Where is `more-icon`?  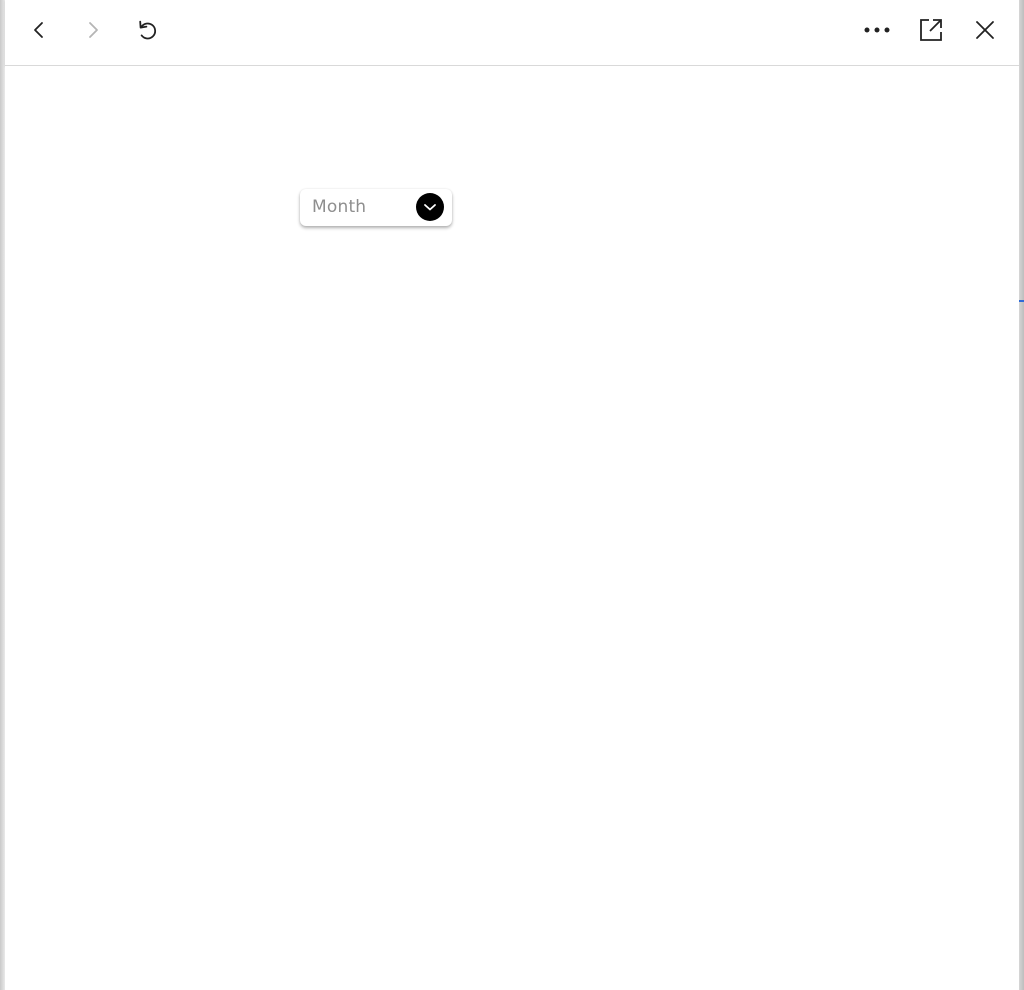 more-icon is located at coordinates (877, 30).